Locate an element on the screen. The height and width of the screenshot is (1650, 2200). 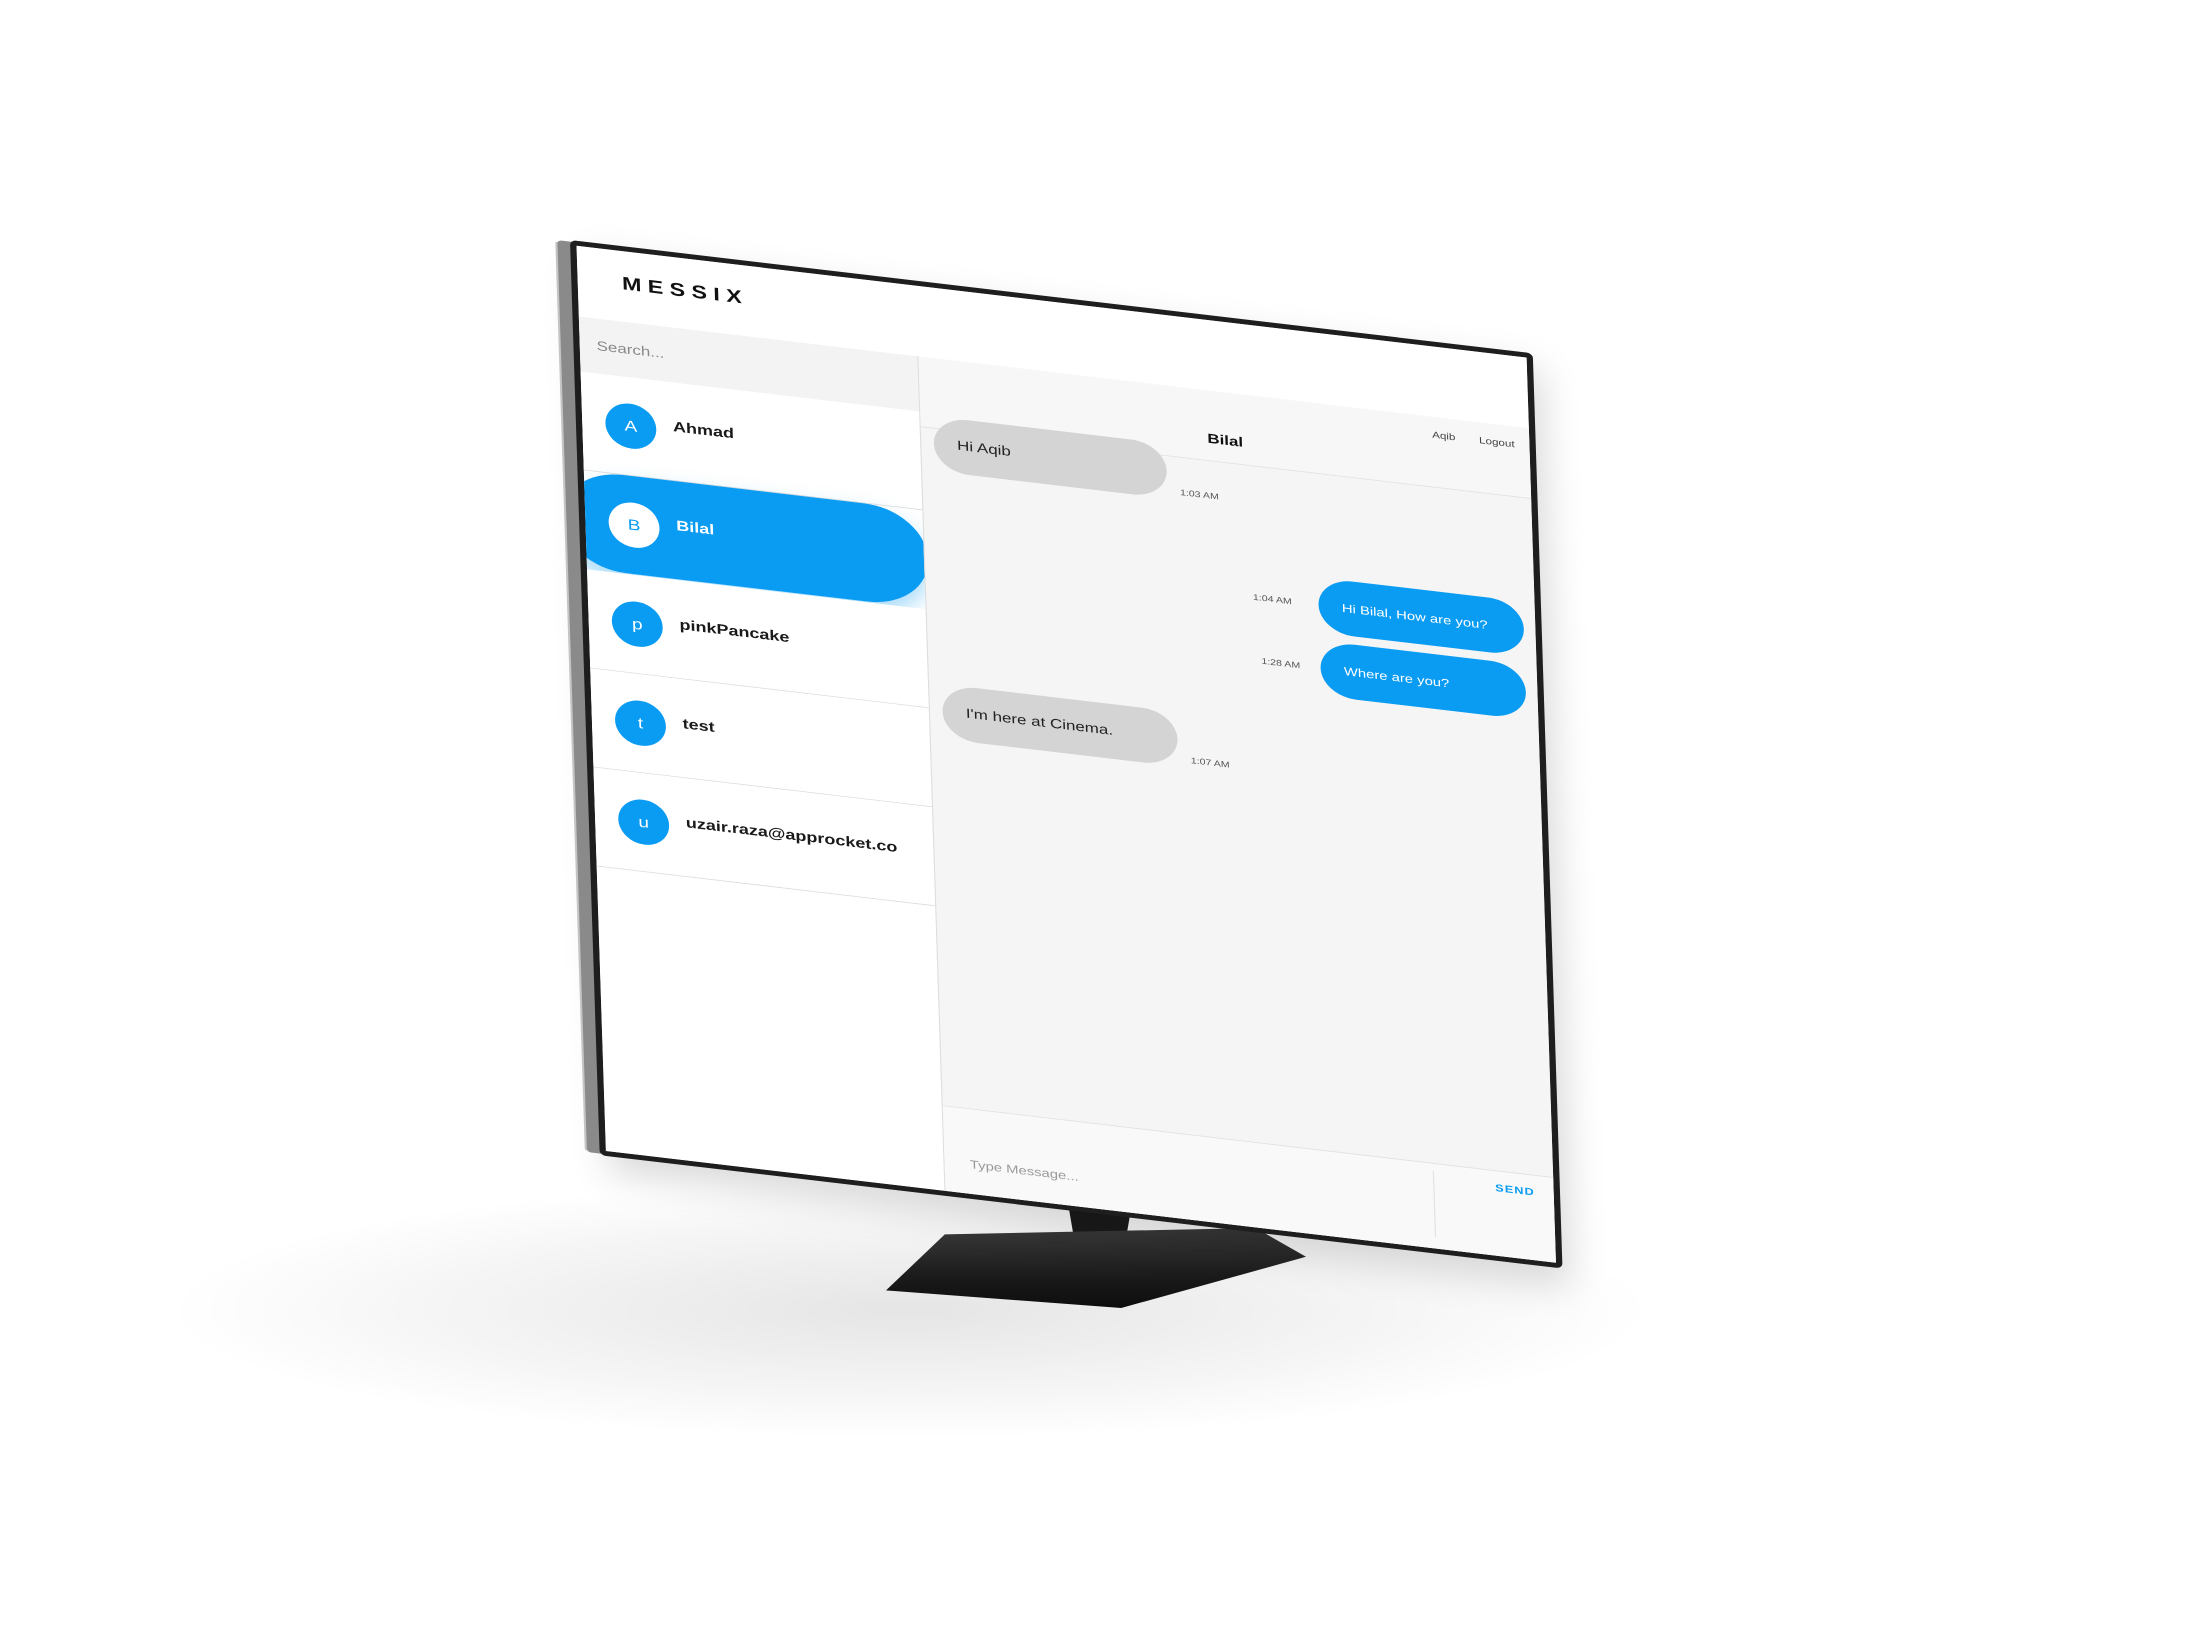
contact-name: uzair.raza@approcket.co is located at coordinates (791, 835).